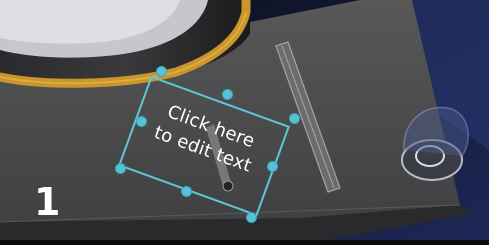 The width and height of the screenshot is (489, 245). What do you see at coordinates (120, 168) in the screenshot?
I see `handle-bottom-left` at bounding box center [120, 168].